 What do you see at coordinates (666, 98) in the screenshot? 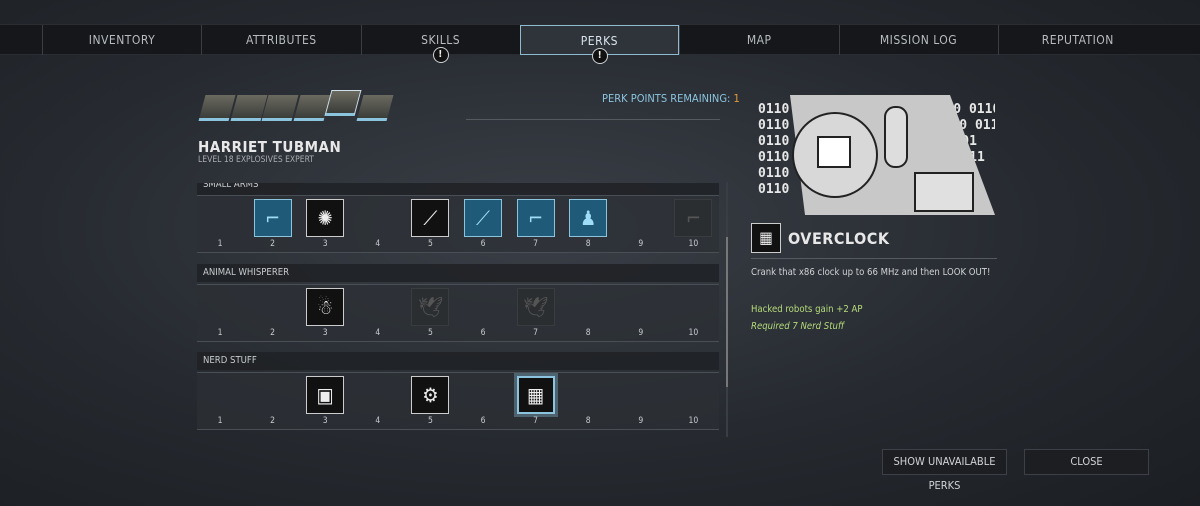
I see `perk-points-label: PERK POINTS REMAINING:` at bounding box center [666, 98].